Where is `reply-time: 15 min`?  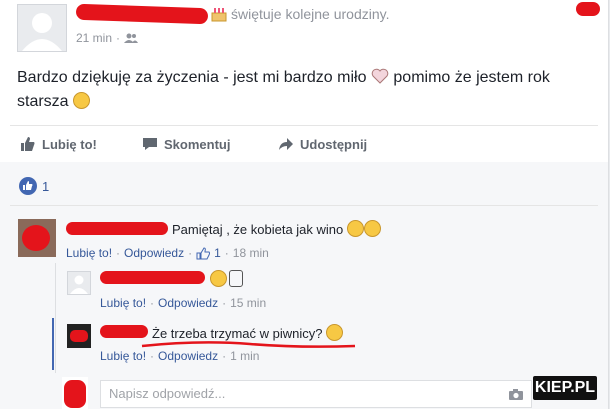 reply-time: 15 min is located at coordinates (248, 303).